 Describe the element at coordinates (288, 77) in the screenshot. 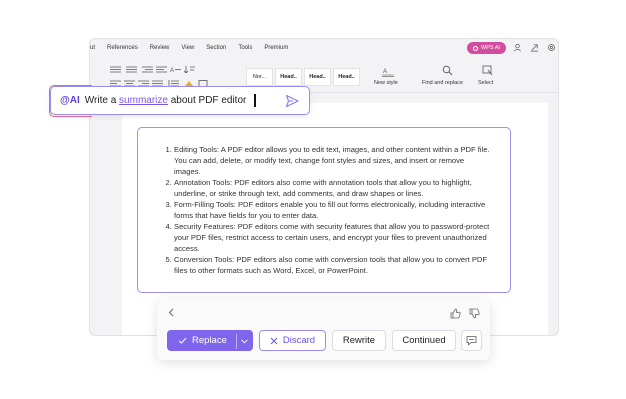

I see `style-heading-1: Head..` at that location.